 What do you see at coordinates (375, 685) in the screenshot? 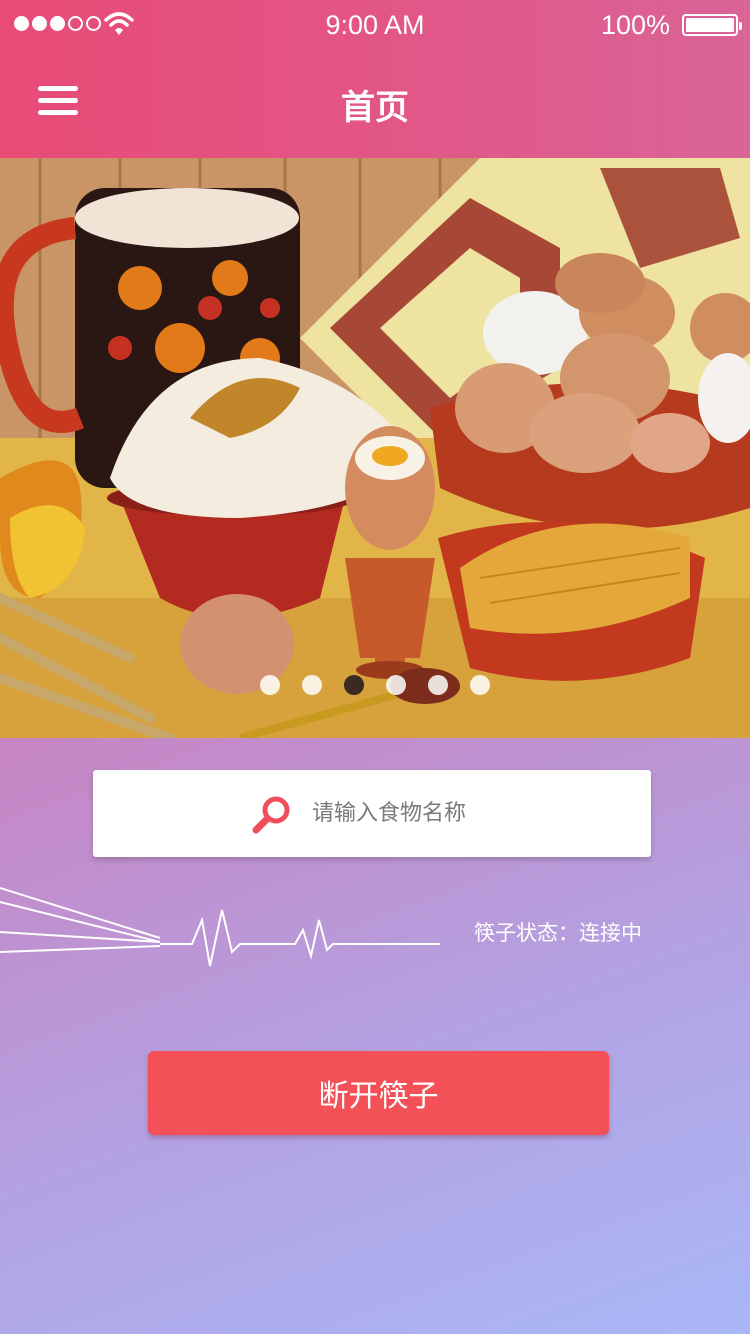
I see `carousel-pager` at bounding box center [375, 685].